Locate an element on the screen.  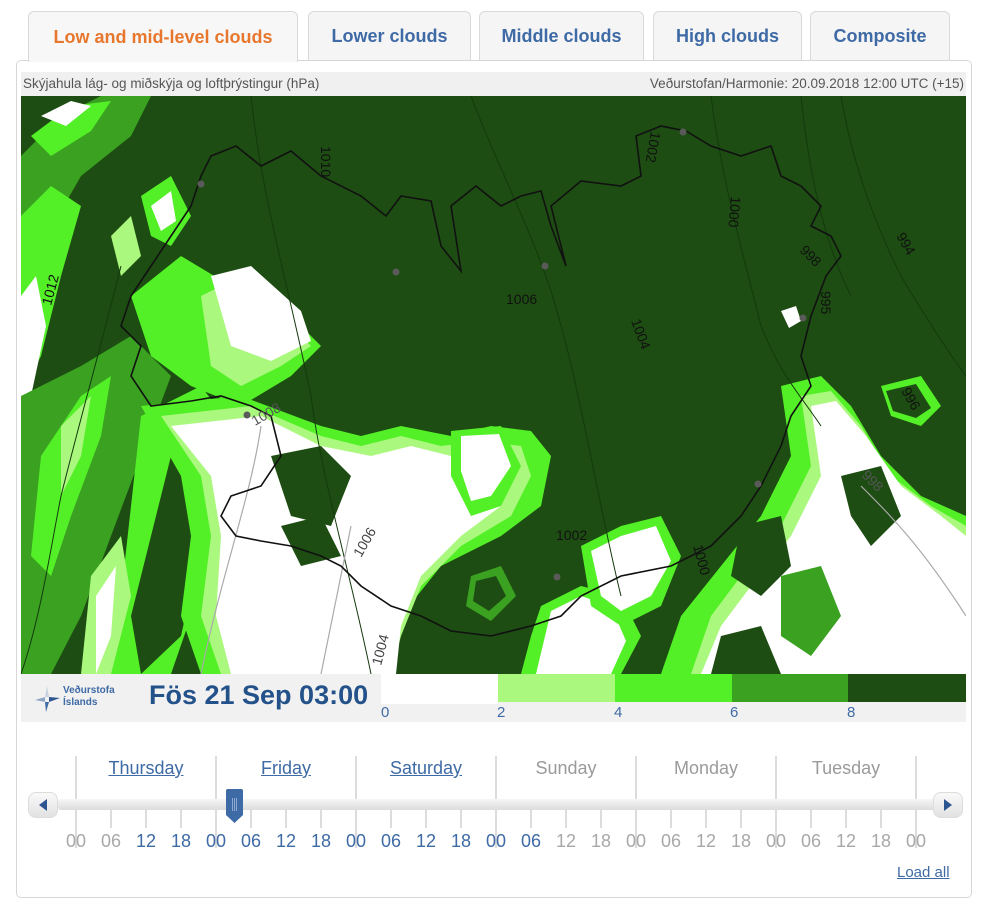
legend-label: 6 is located at coordinates (734, 712).